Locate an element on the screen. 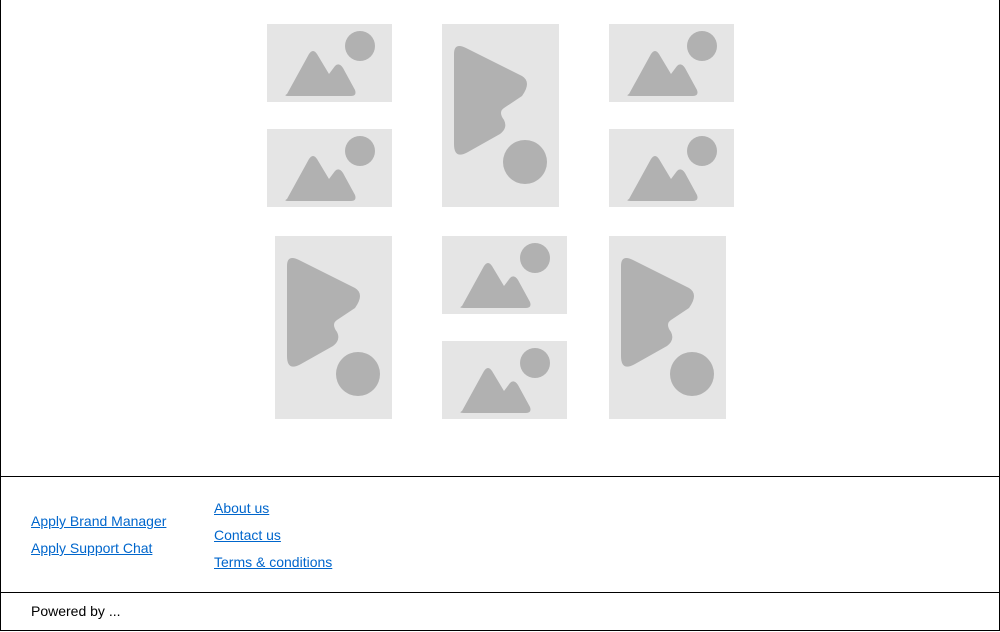 This screenshot has height=632, width=1000. footer-links-apply: Apply Brand Manager Apply Support Chat is located at coordinates (98, 540).